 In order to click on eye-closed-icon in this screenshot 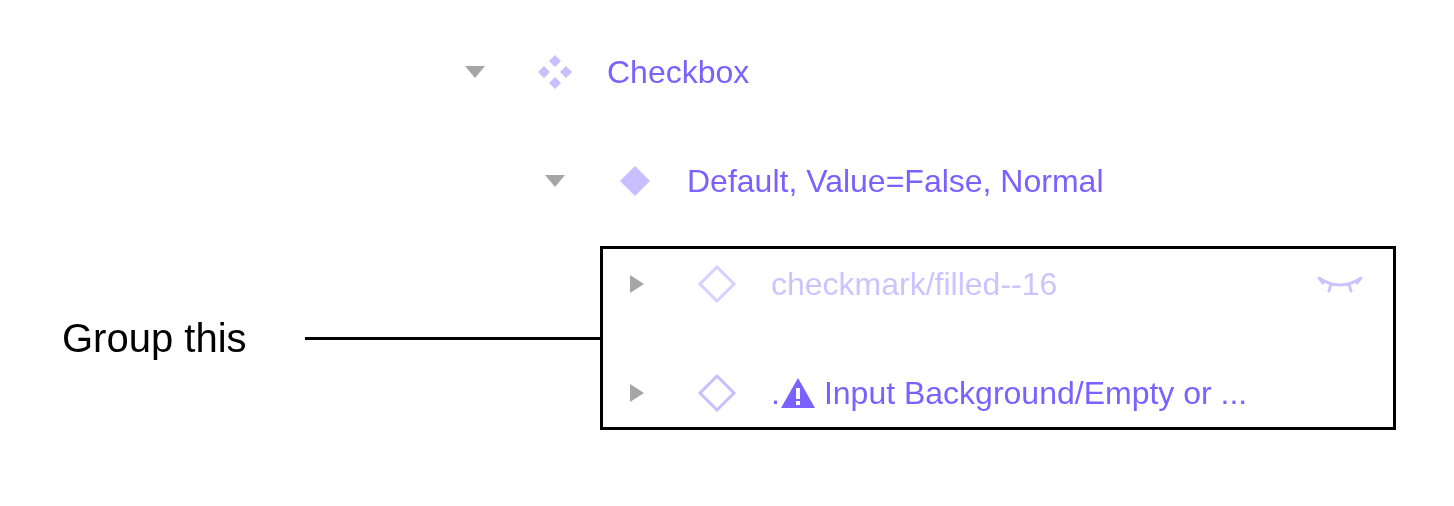, I will do `click(1340, 284)`.